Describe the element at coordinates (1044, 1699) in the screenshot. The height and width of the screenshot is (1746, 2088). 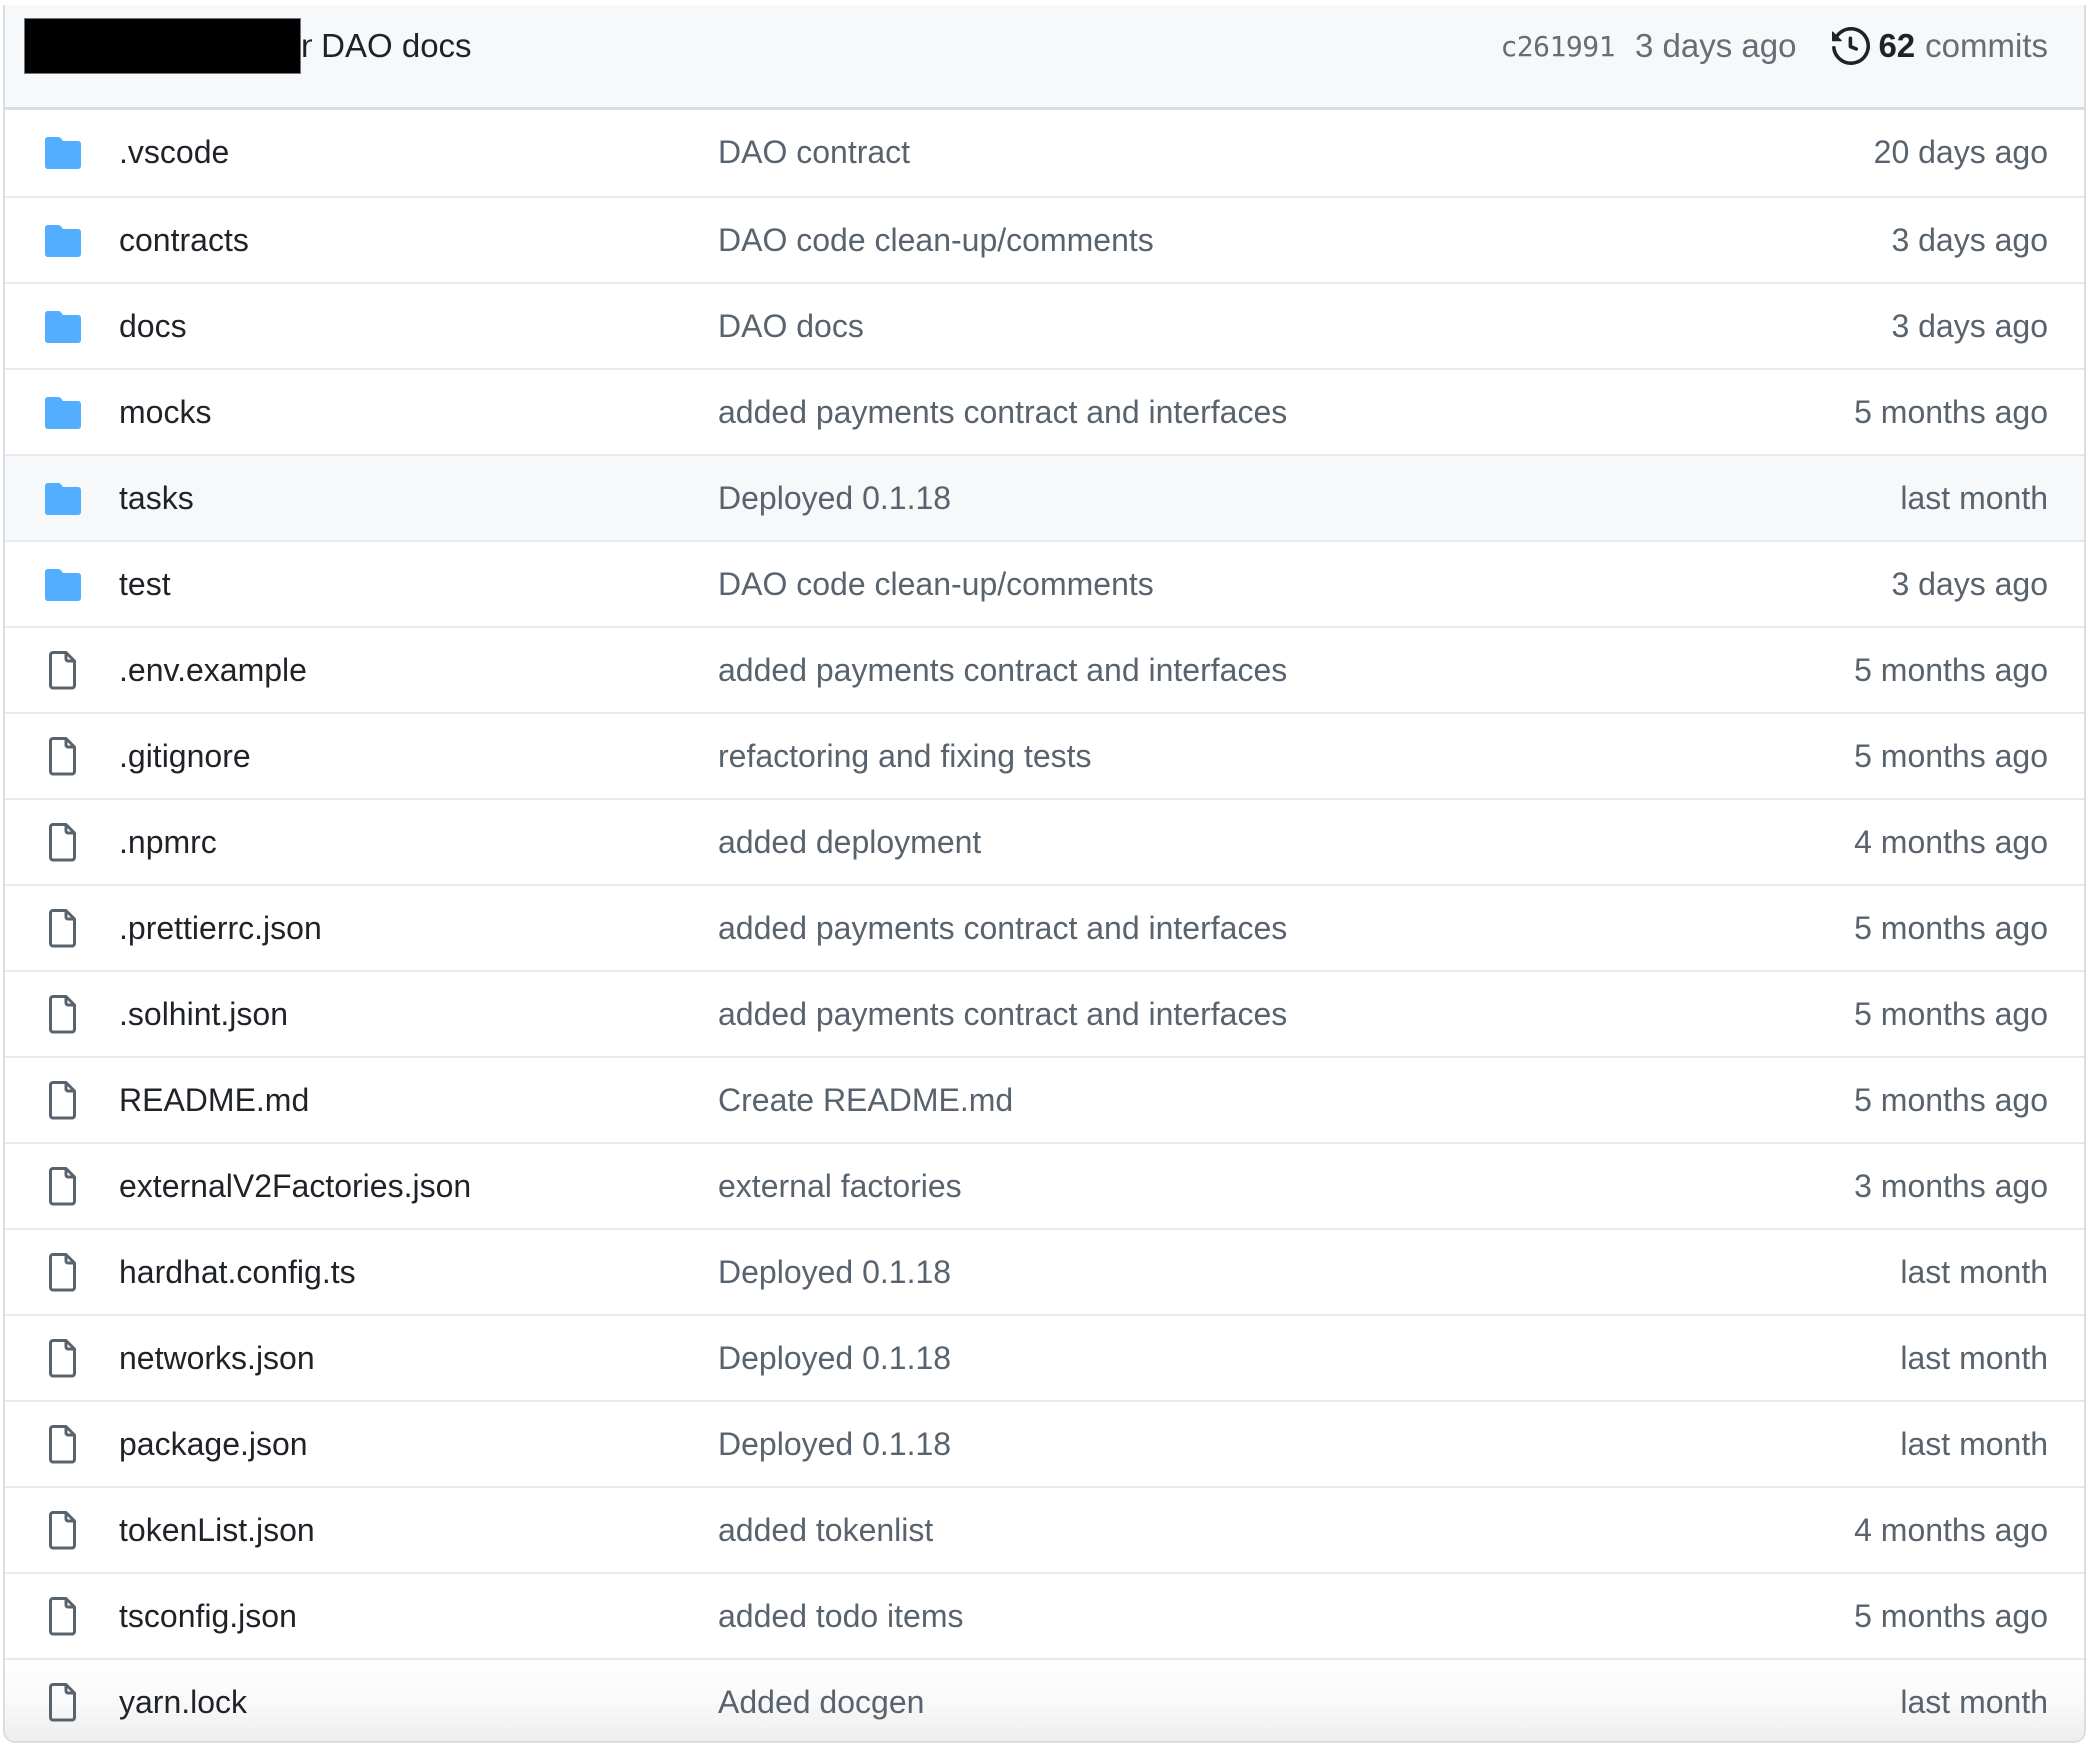
I see `file-row-yarn-lock: yarn.lock Added docgen last month` at that location.